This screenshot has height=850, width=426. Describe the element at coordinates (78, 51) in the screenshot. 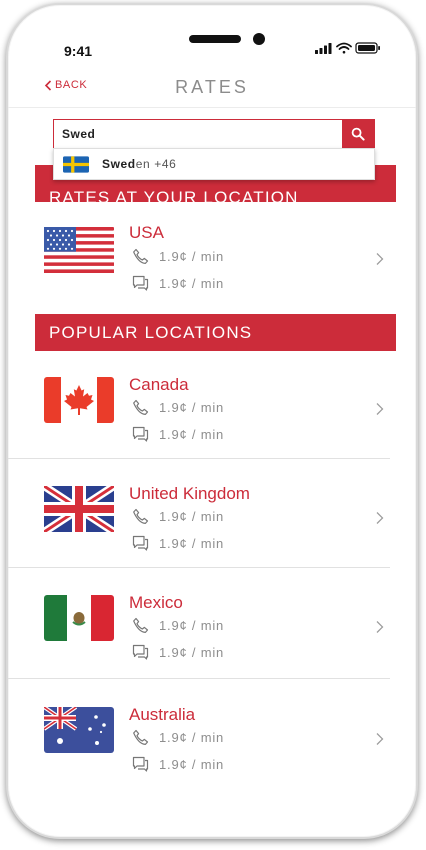

I see `status-time: 9:41` at that location.